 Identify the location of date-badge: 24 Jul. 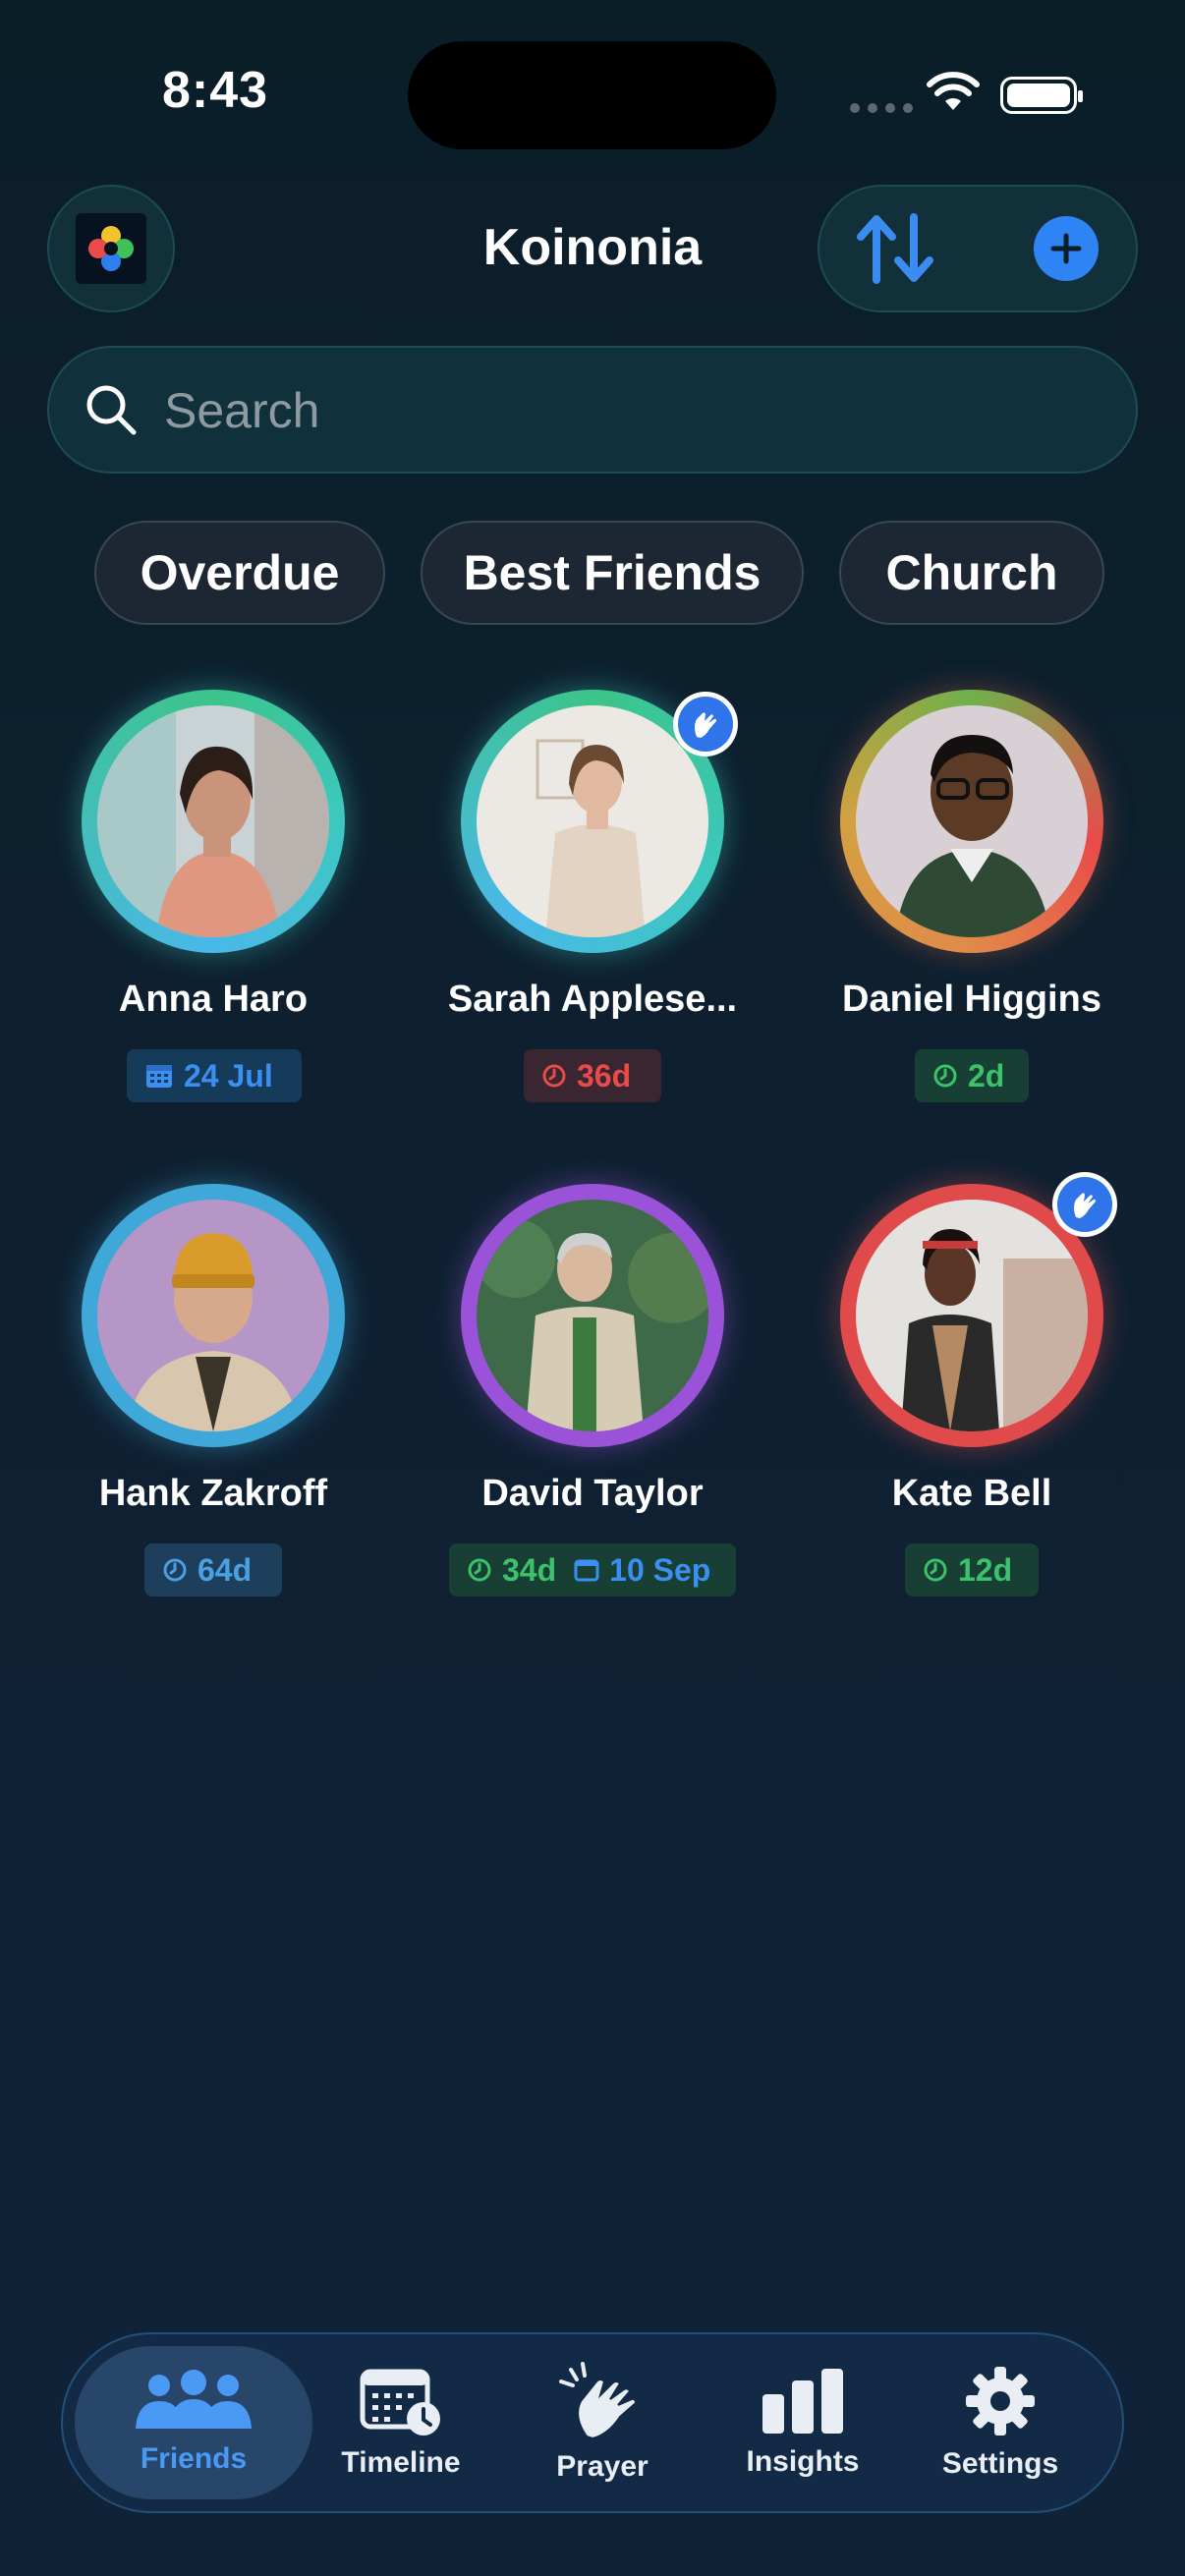
(215, 1075).